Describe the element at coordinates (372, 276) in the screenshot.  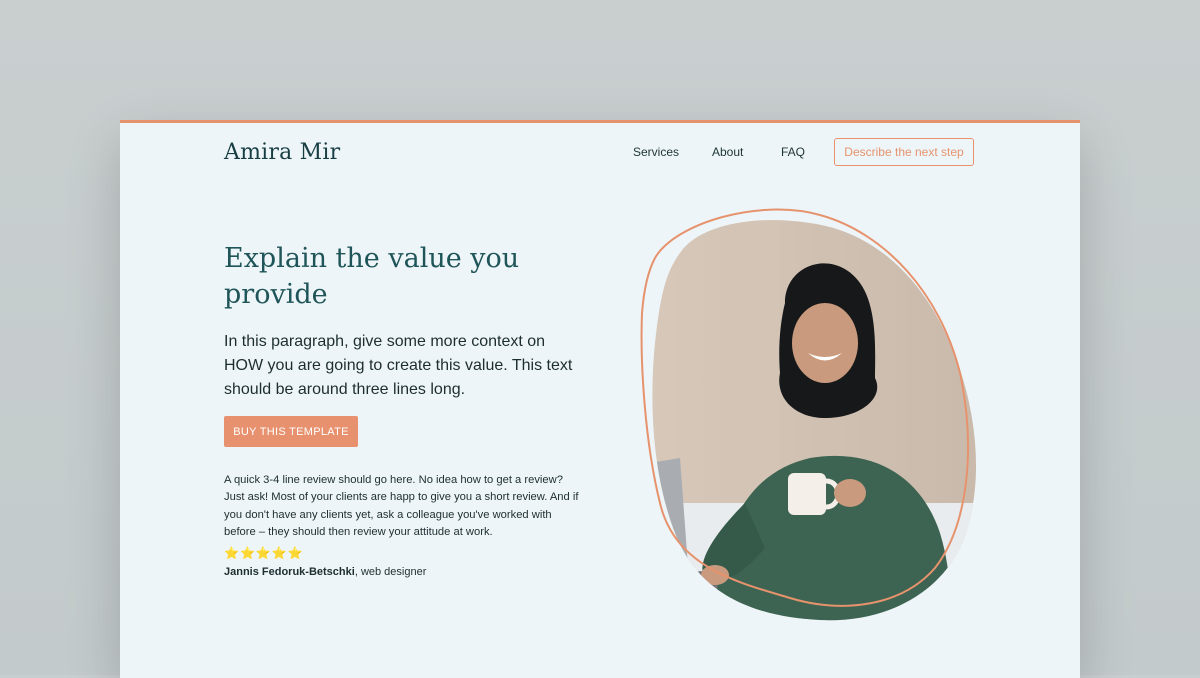
I see `hero-headline: Explain the value you provide` at that location.